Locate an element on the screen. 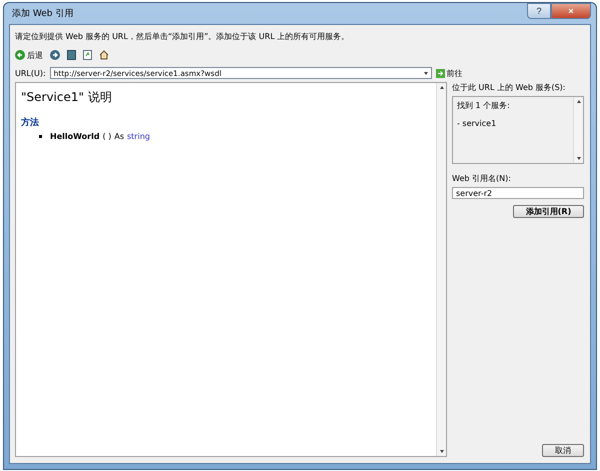 The image size is (600, 471). service-heading: "Service1" 说明 is located at coordinates (67, 97).